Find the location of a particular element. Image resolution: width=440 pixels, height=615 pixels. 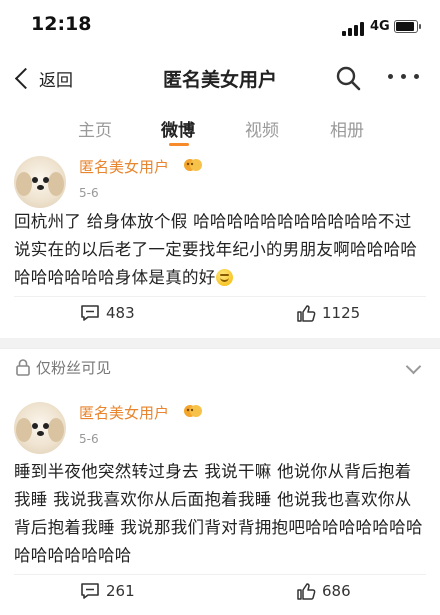

active-tab-indicator is located at coordinates (179, 144).